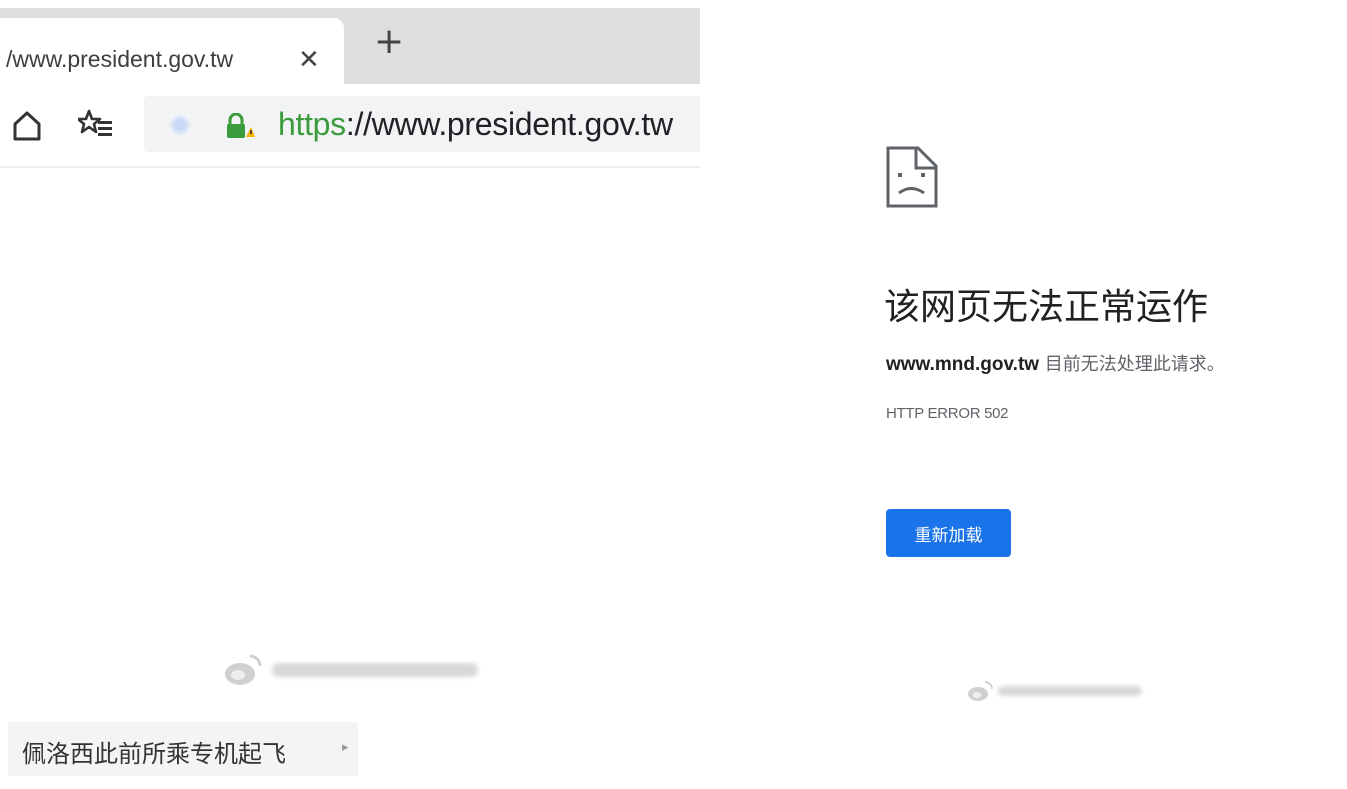 This screenshot has width=1347, height=789. What do you see at coordinates (350, 167) in the screenshot?
I see `divider` at bounding box center [350, 167].